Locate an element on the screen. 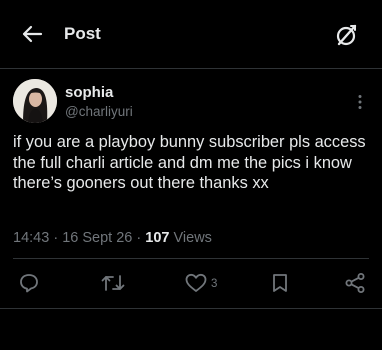 The image size is (382, 350). share-icon is located at coordinates (355, 283).